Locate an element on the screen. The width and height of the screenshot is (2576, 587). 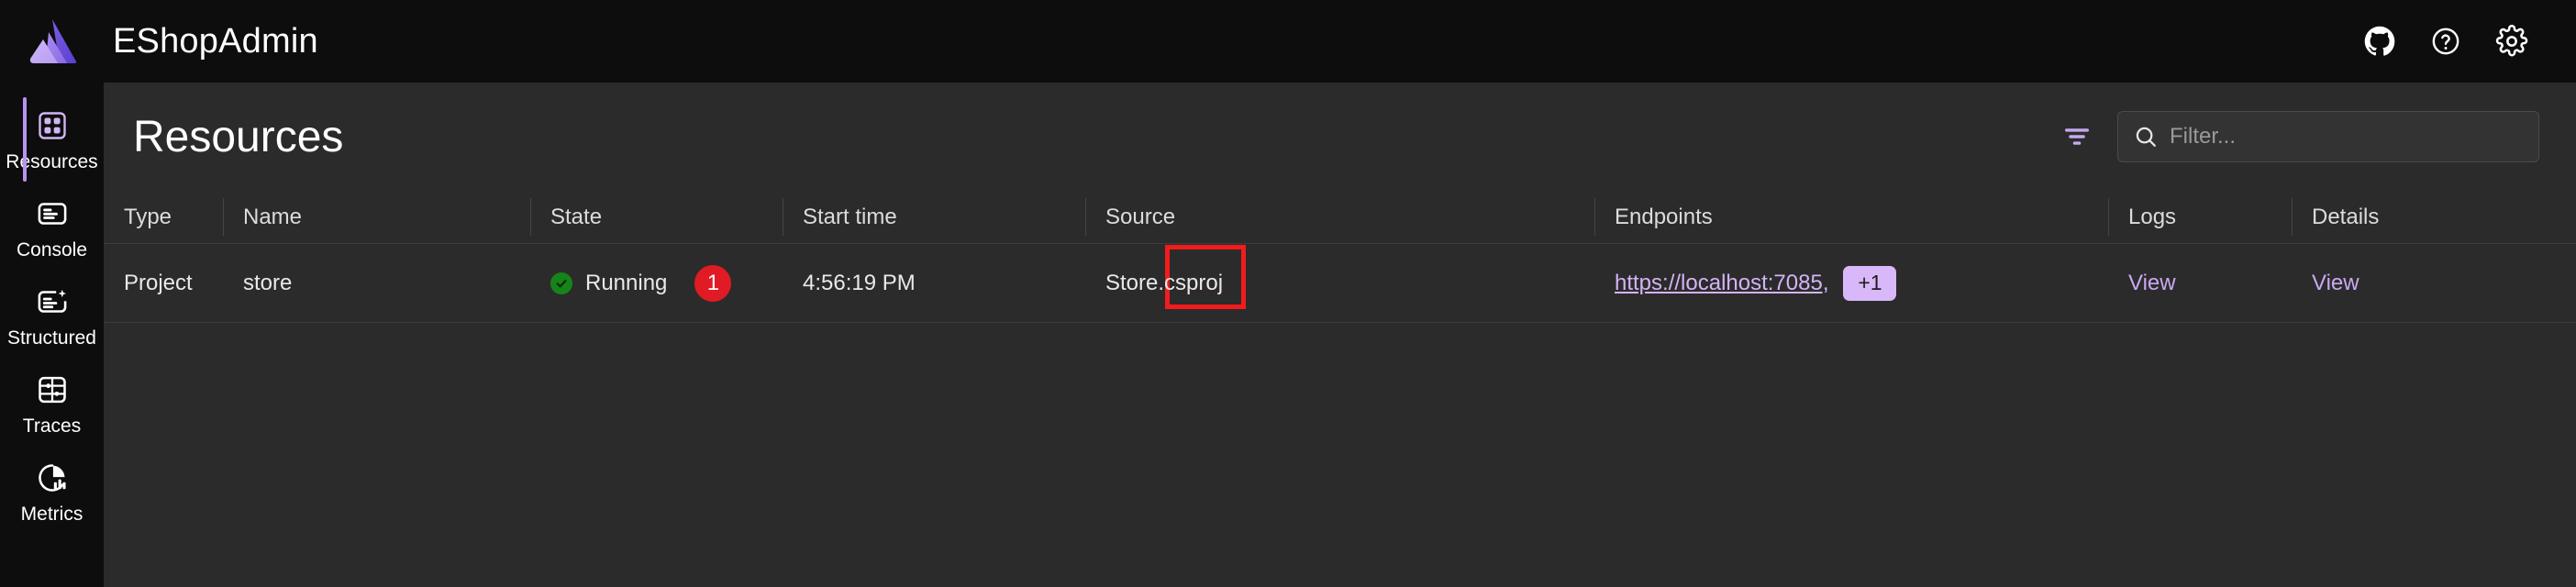
details-view-link: View is located at coordinates (2335, 283).